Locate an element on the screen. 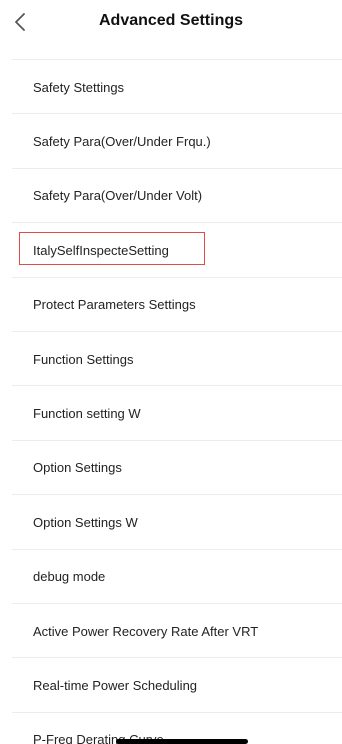 The width and height of the screenshot is (342, 744). home-indicator is located at coordinates (182, 741).